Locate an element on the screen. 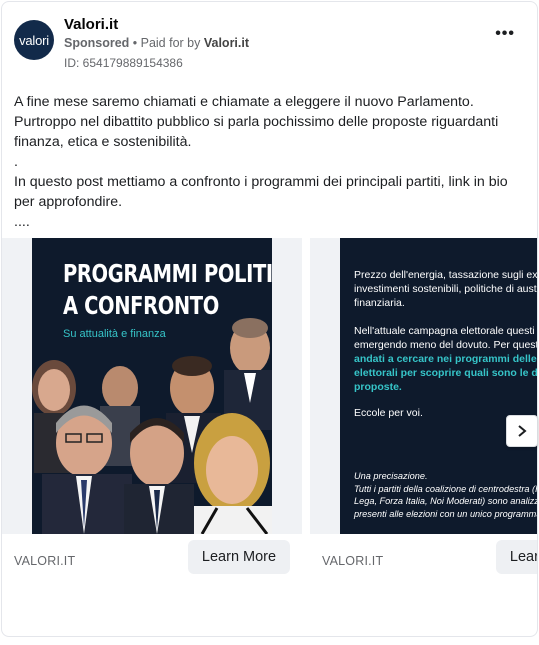 The height and width of the screenshot is (645, 539). card-domain-2: VALORI.IT is located at coordinates (352, 561).